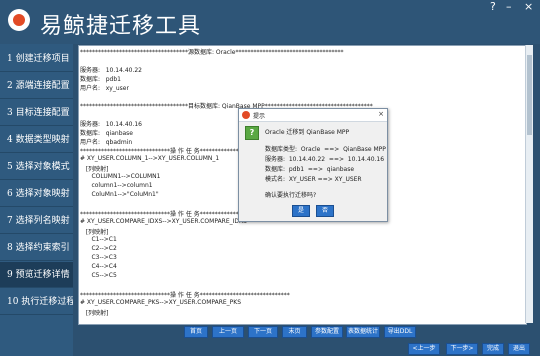 The height and width of the screenshot is (356, 540). Describe the element at coordinates (291, 195) in the screenshot. I see `dialog-question: 确认要执行迁移吗?` at that location.